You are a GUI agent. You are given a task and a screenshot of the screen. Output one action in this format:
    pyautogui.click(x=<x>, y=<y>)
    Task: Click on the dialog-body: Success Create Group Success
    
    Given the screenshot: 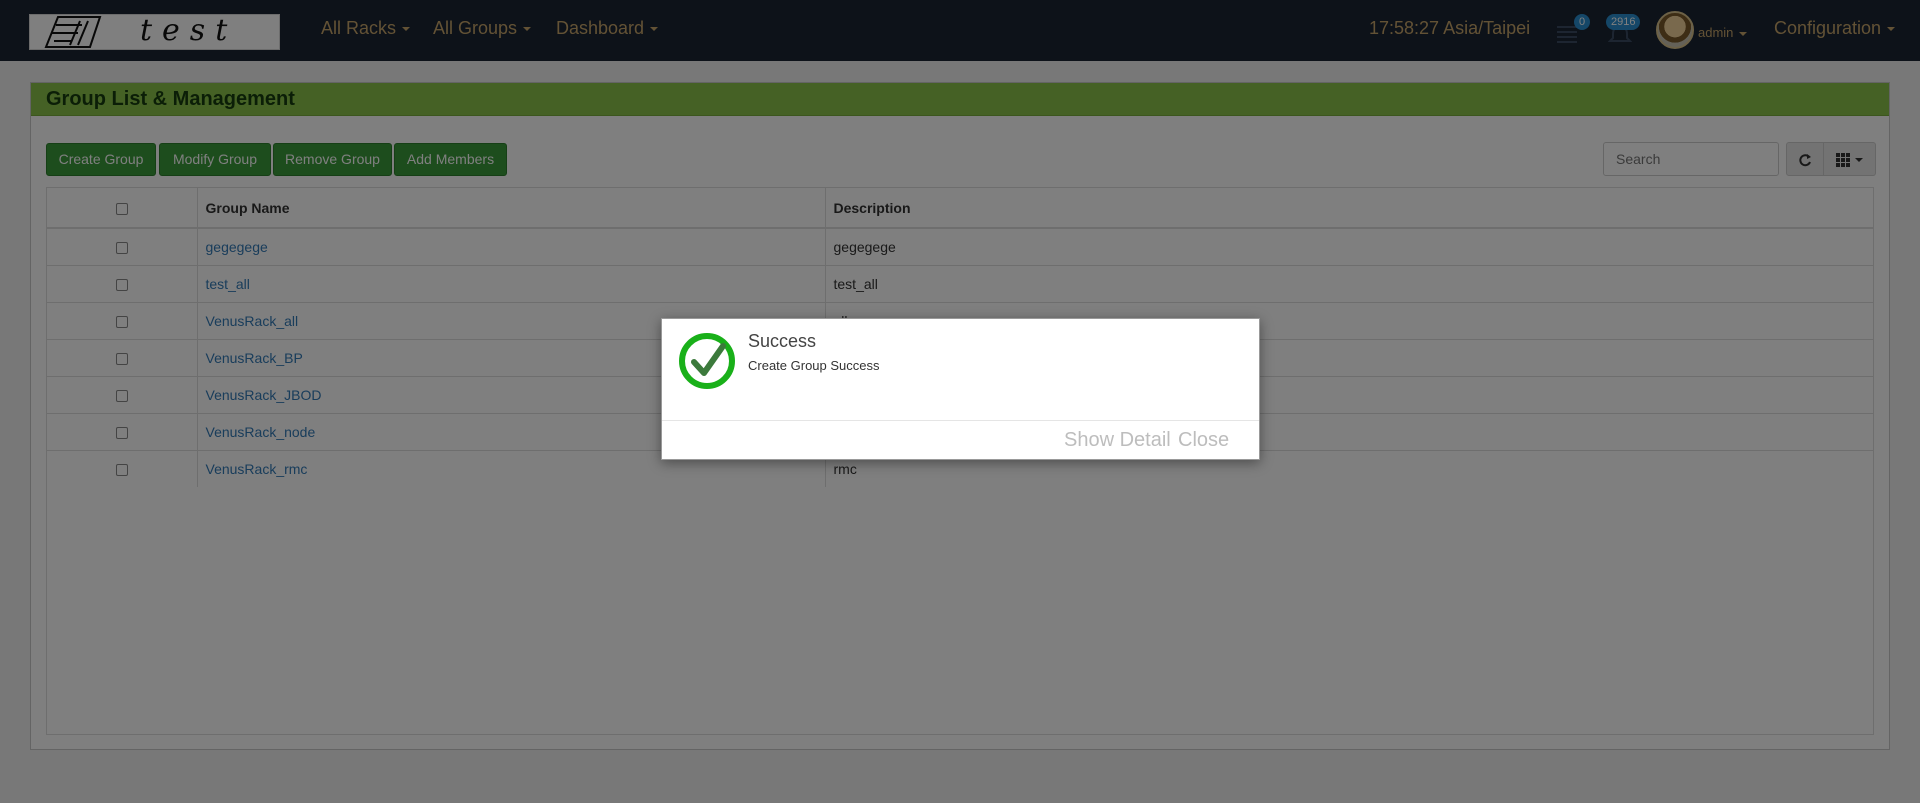 What is the action you would take?
    pyautogui.click(x=960, y=369)
    